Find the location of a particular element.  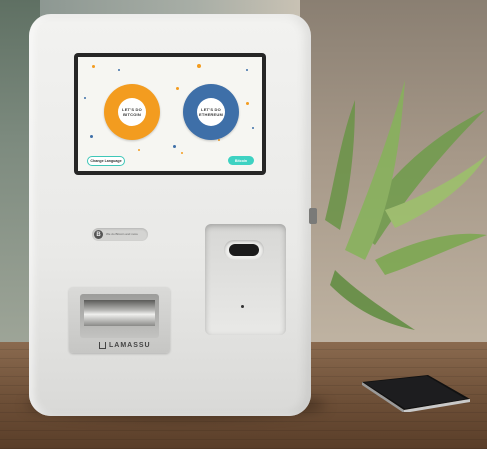

brand-name: LAMASSU is located at coordinates (130, 345).